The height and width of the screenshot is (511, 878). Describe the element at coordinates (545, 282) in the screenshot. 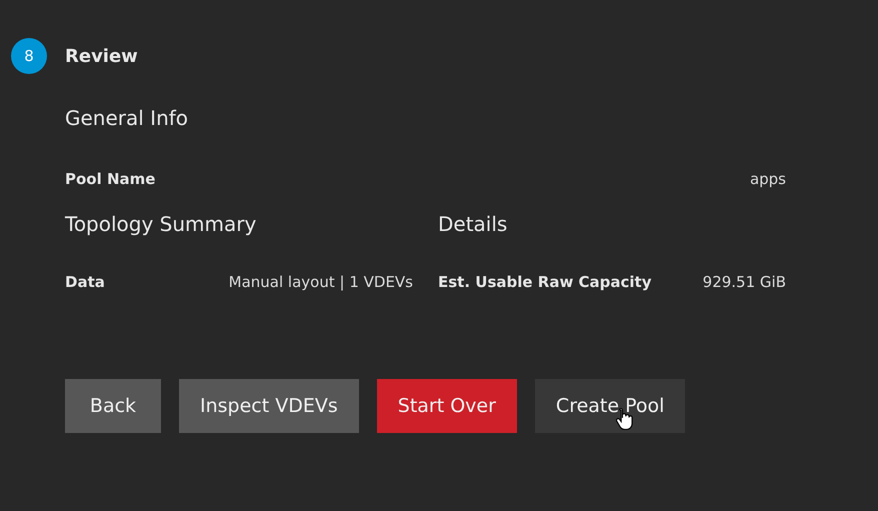

I see `field-label: Est. Usable Raw Capacity` at that location.